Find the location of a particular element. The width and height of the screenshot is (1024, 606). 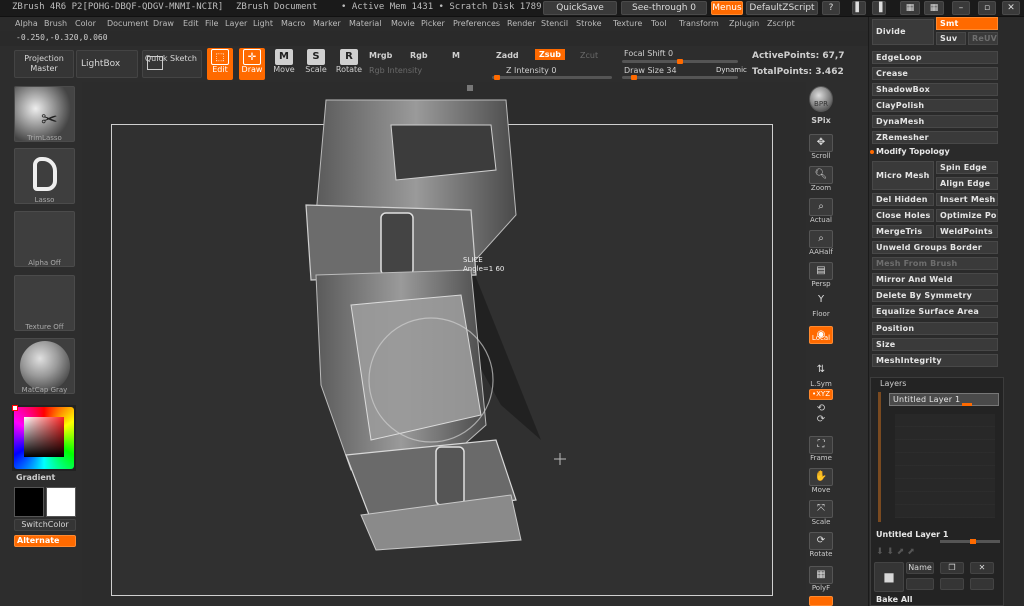

minimize-icon: – is located at coordinates (961, 8).